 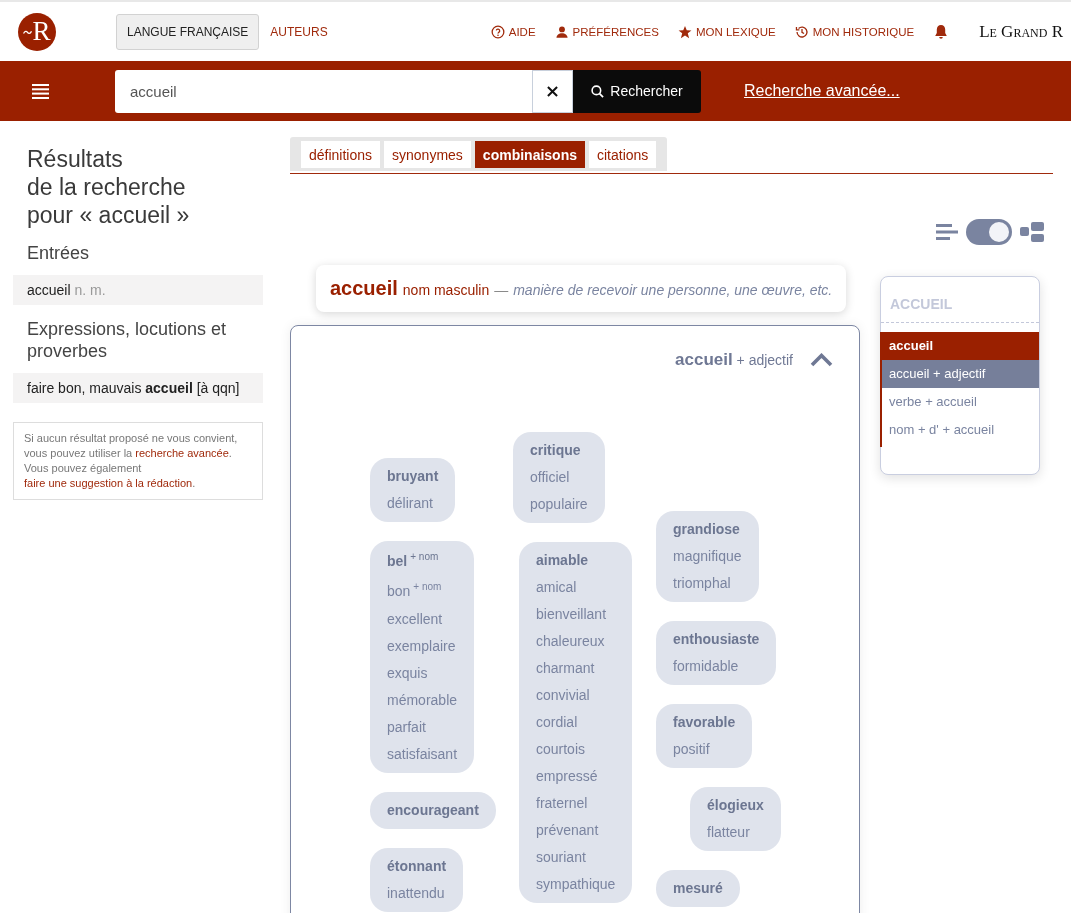 What do you see at coordinates (529, 154) in the screenshot?
I see `tab: combinaisons` at bounding box center [529, 154].